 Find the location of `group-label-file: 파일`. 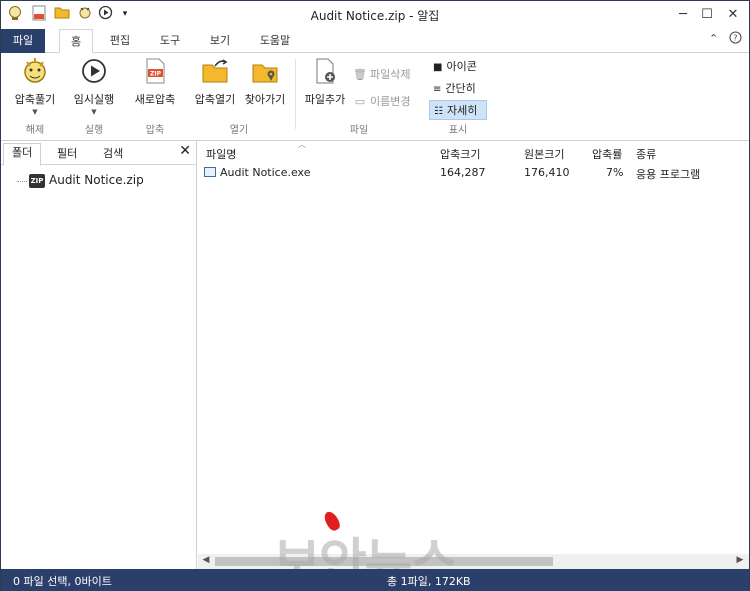

group-label-file: 파일 is located at coordinates (359, 130).